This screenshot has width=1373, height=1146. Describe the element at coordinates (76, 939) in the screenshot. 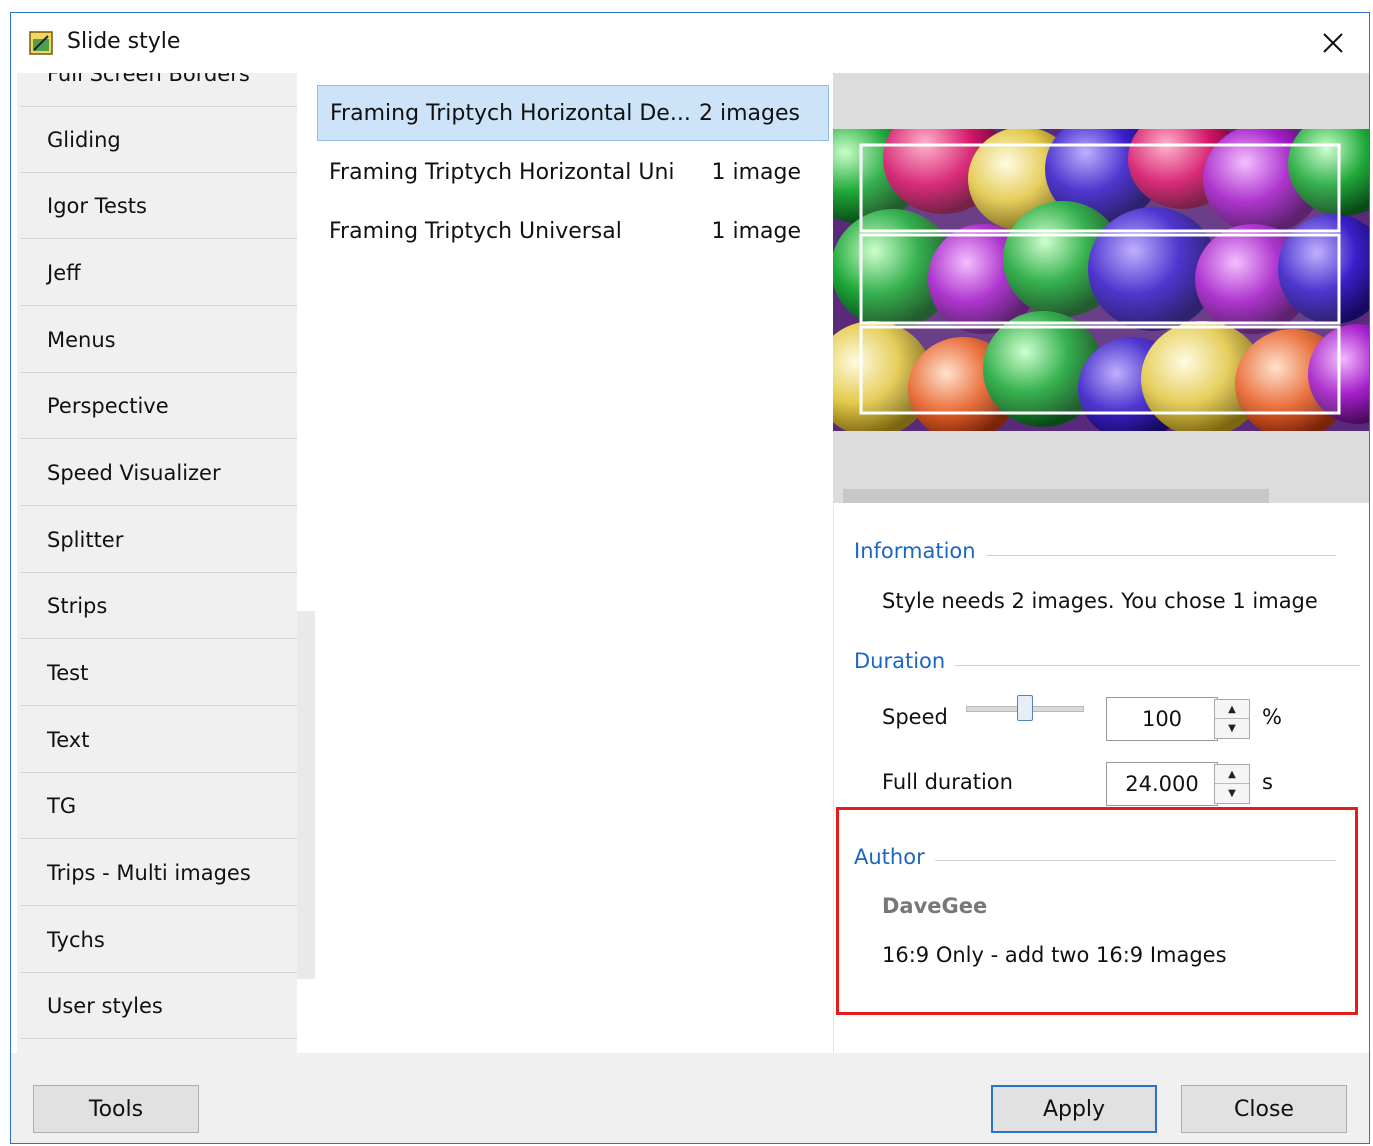

I see `category-label: Tychs` at that location.